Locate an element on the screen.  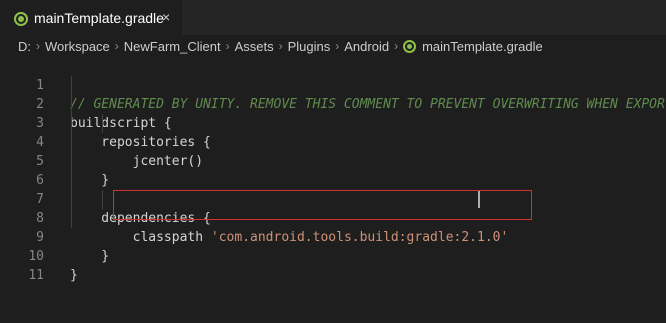
editor-tab: mainTemplate.gradle × is located at coordinates (91, 17).